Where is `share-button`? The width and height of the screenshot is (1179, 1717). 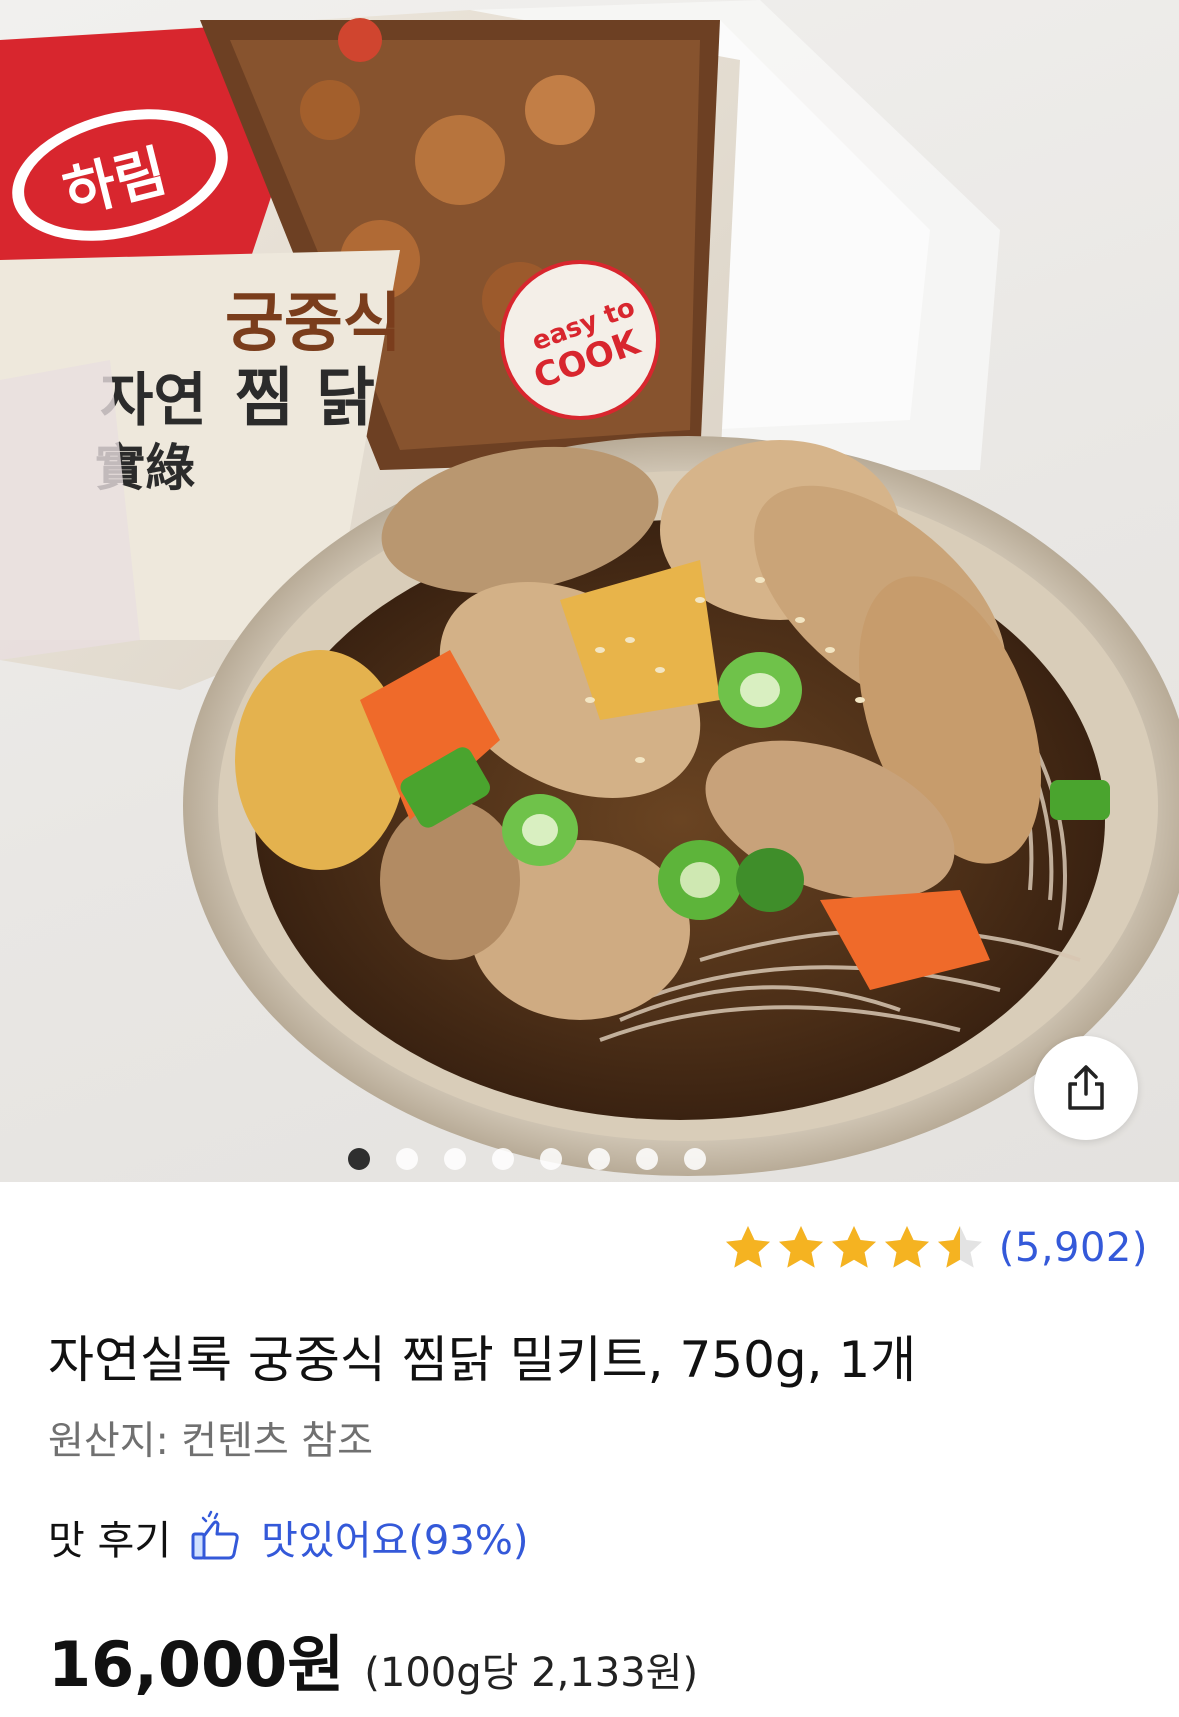 share-button is located at coordinates (1086, 1088).